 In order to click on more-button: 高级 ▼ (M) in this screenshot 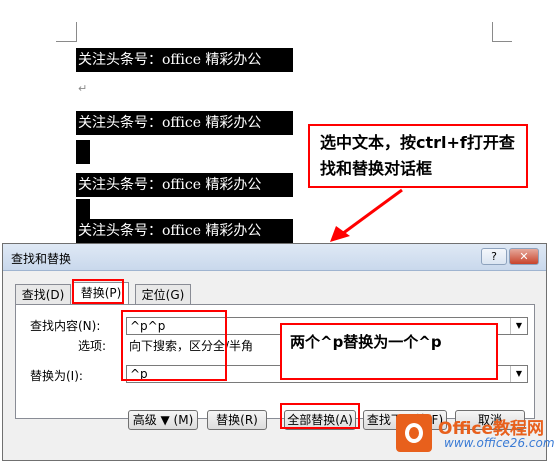, I will do `click(163, 420)`.